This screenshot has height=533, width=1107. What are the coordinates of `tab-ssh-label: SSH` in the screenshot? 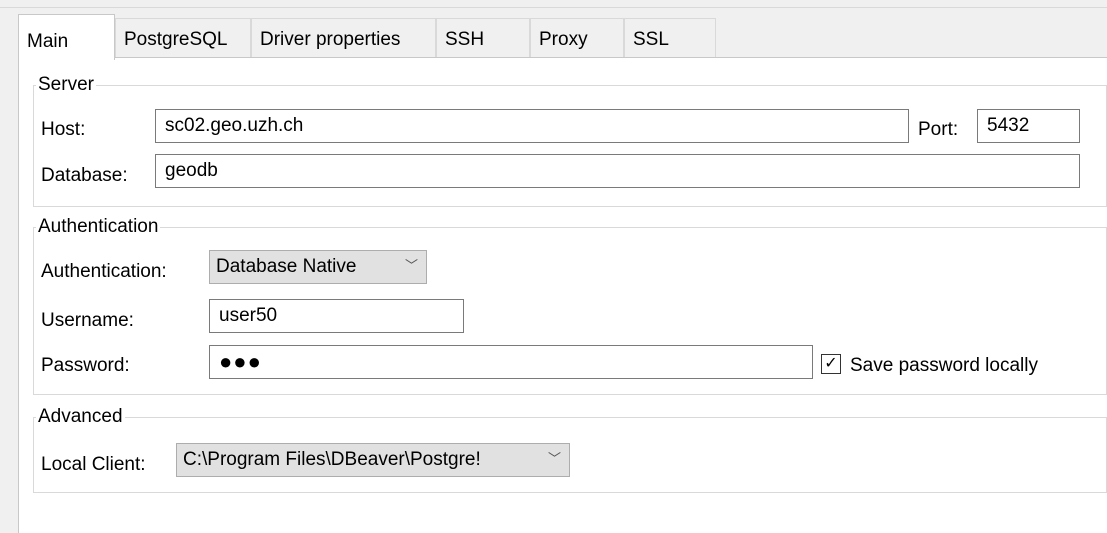 It's located at (465, 39).